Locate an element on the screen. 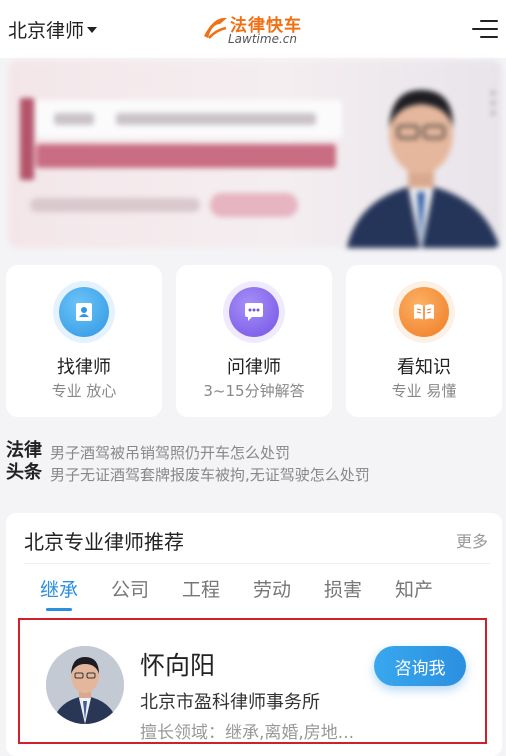 This screenshot has height=756, width=506. city-selector: 北京律师 is located at coordinates (53, 29).